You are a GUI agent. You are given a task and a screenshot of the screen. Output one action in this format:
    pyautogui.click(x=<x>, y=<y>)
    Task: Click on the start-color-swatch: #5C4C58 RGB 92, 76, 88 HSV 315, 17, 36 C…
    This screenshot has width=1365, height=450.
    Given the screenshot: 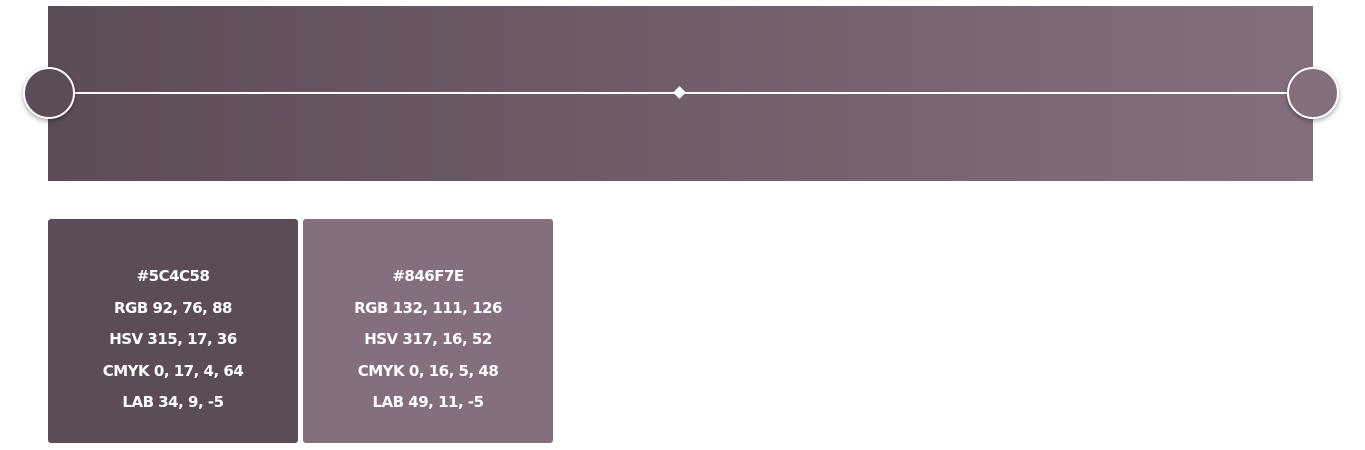 What is the action you would take?
    pyautogui.click(x=173, y=331)
    